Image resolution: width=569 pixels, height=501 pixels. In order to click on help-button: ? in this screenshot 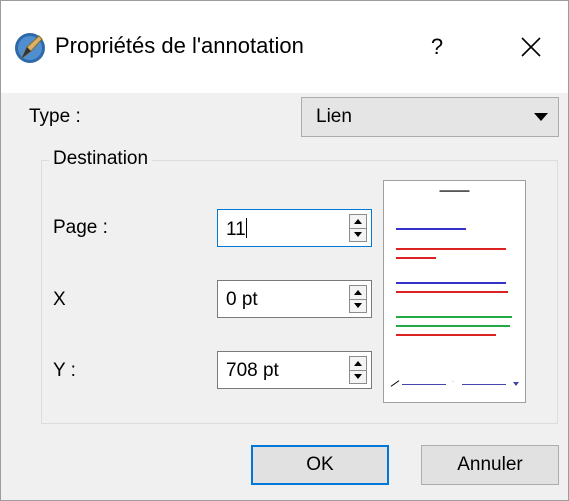, I will do `click(437, 47)`.